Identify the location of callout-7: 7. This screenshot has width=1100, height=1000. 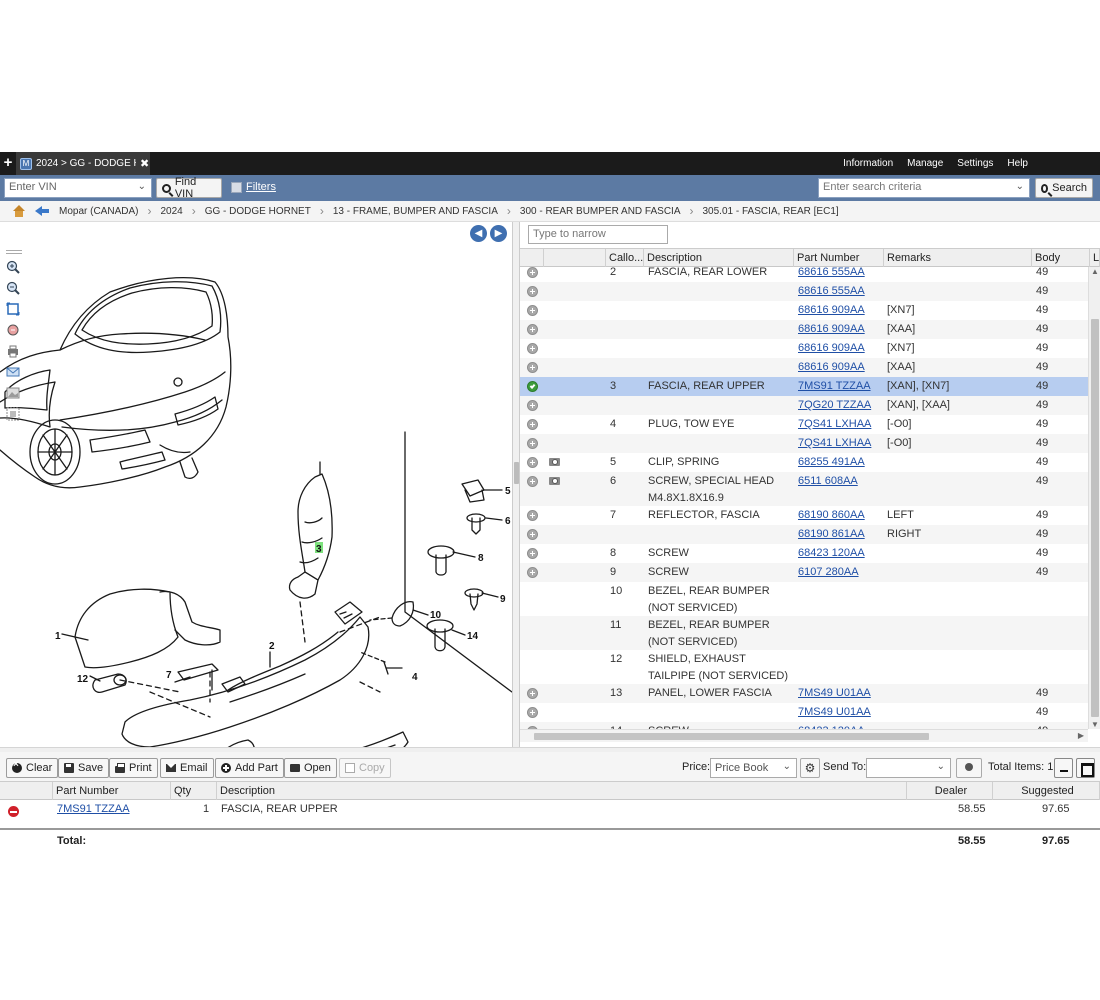
(169, 675).